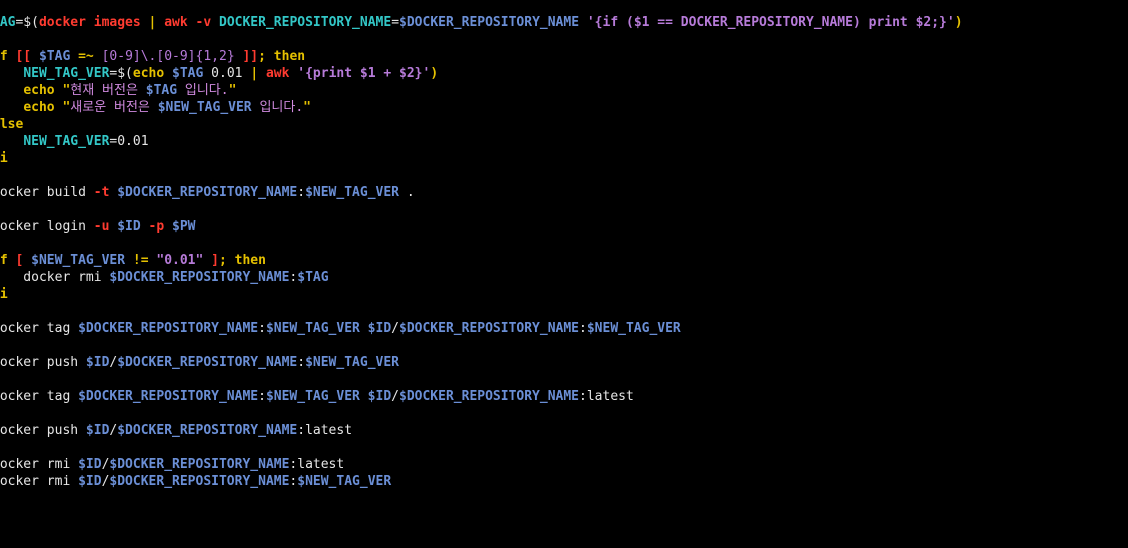  What do you see at coordinates (101, 226) in the screenshot?
I see `code-token: -u` at bounding box center [101, 226].